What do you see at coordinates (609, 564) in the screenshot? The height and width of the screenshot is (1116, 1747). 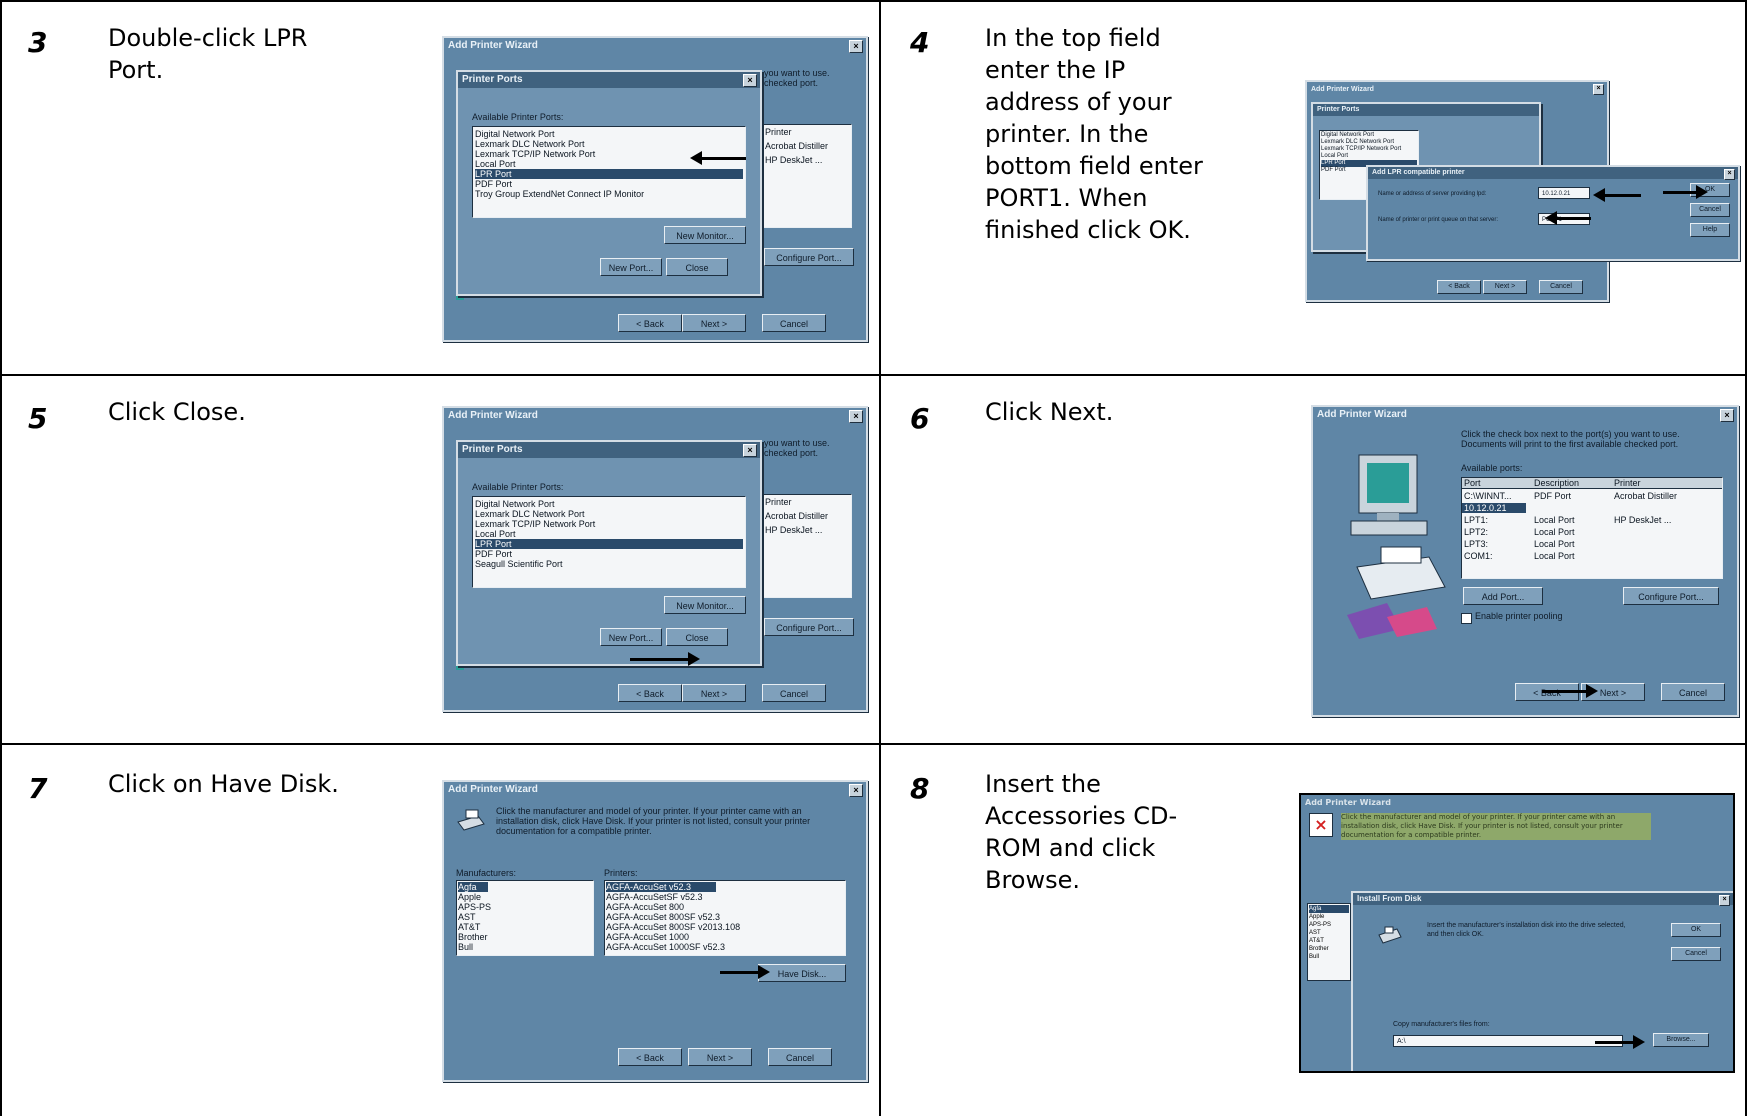 I see `list-item: Seagull Scientific Port` at bounding box center [609, 564].